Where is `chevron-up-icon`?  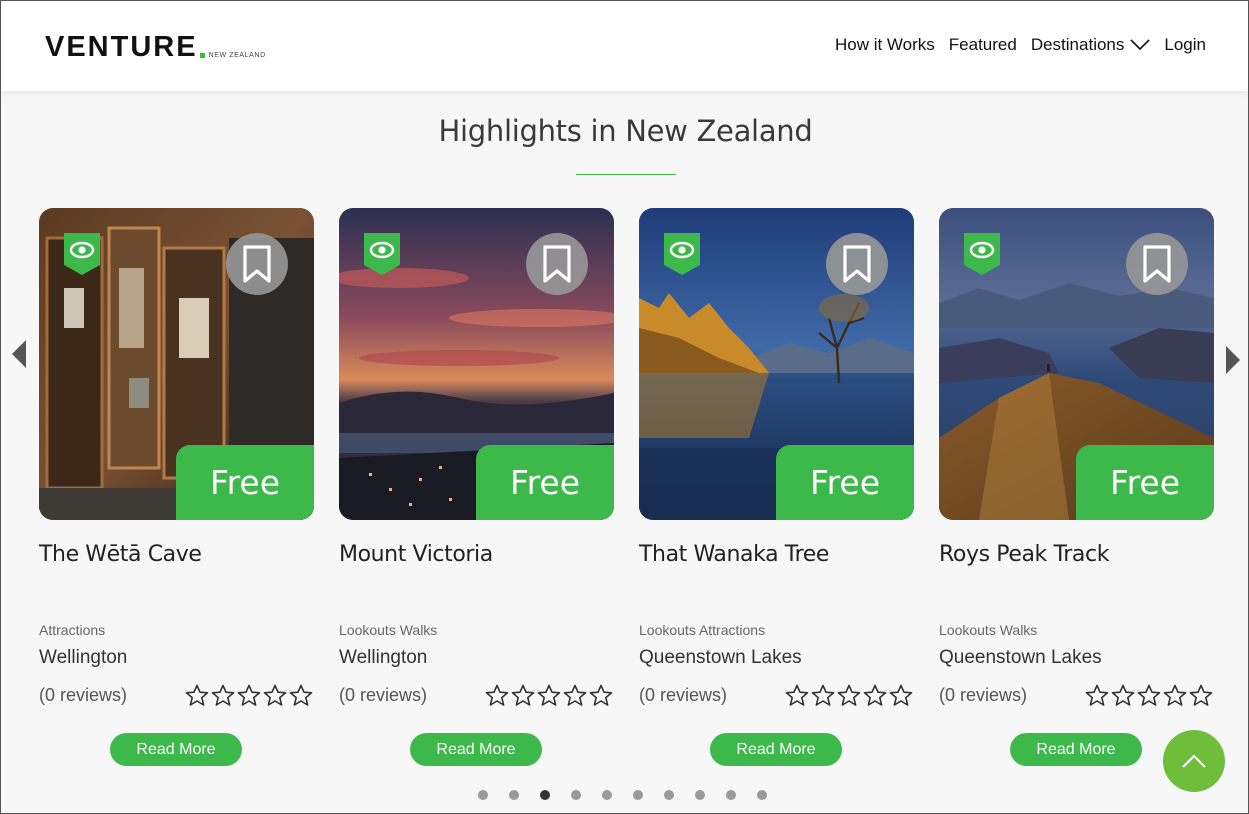
chevron-up-icon is located at coordinates (1194, 761).